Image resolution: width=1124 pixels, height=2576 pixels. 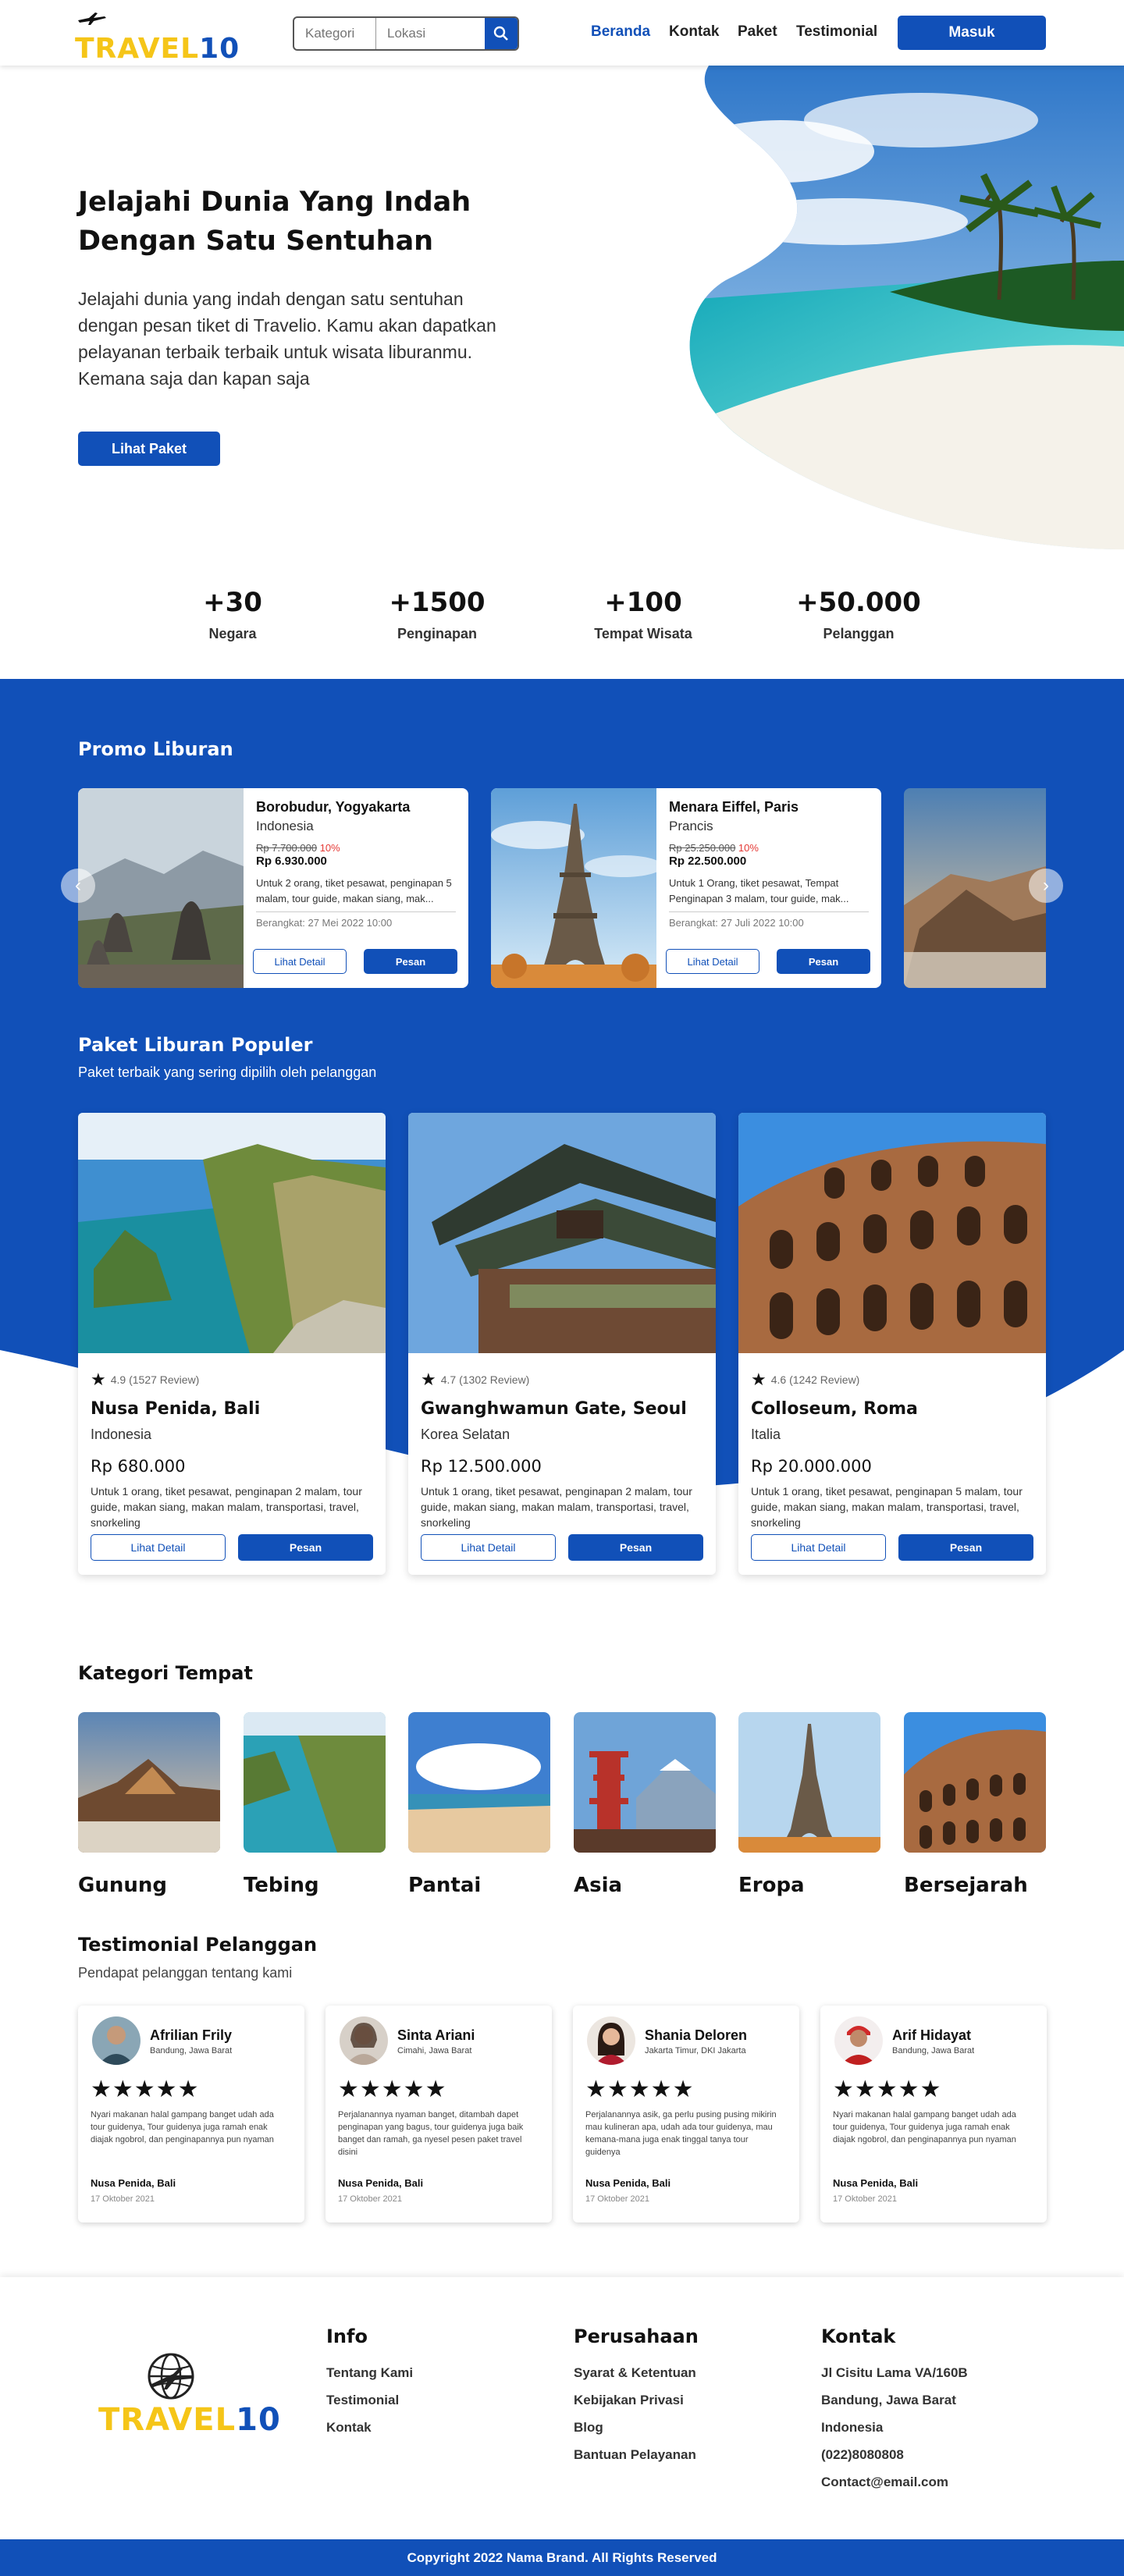 I want to click on footer-link-privasi: Kebijakan Privasi, so click(x=635, y=2400).